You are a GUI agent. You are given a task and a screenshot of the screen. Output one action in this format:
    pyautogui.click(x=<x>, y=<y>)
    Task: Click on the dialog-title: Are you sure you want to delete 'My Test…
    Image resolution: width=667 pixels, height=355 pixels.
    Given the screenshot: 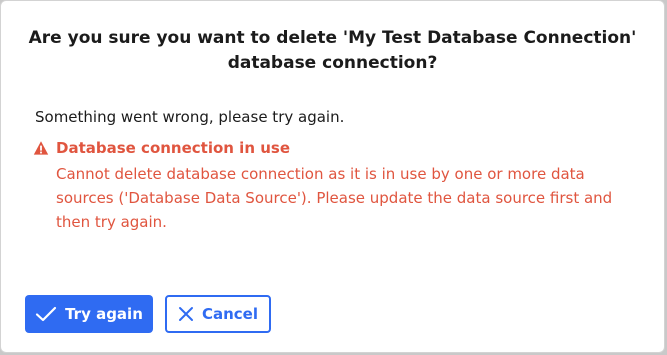 What is the action you would take?
    pyautogui.click(x=332, y=51)
    